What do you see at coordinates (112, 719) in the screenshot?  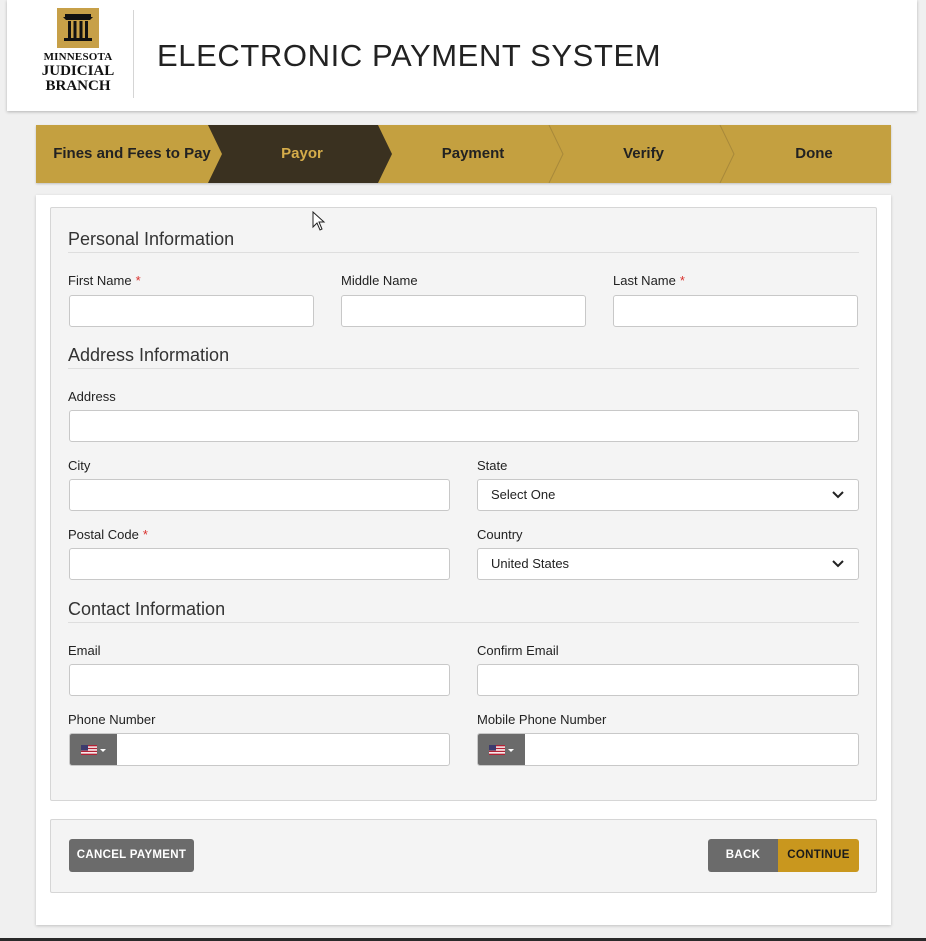 I see `phone-label: Phone Number` at bounding box center [112, 719].